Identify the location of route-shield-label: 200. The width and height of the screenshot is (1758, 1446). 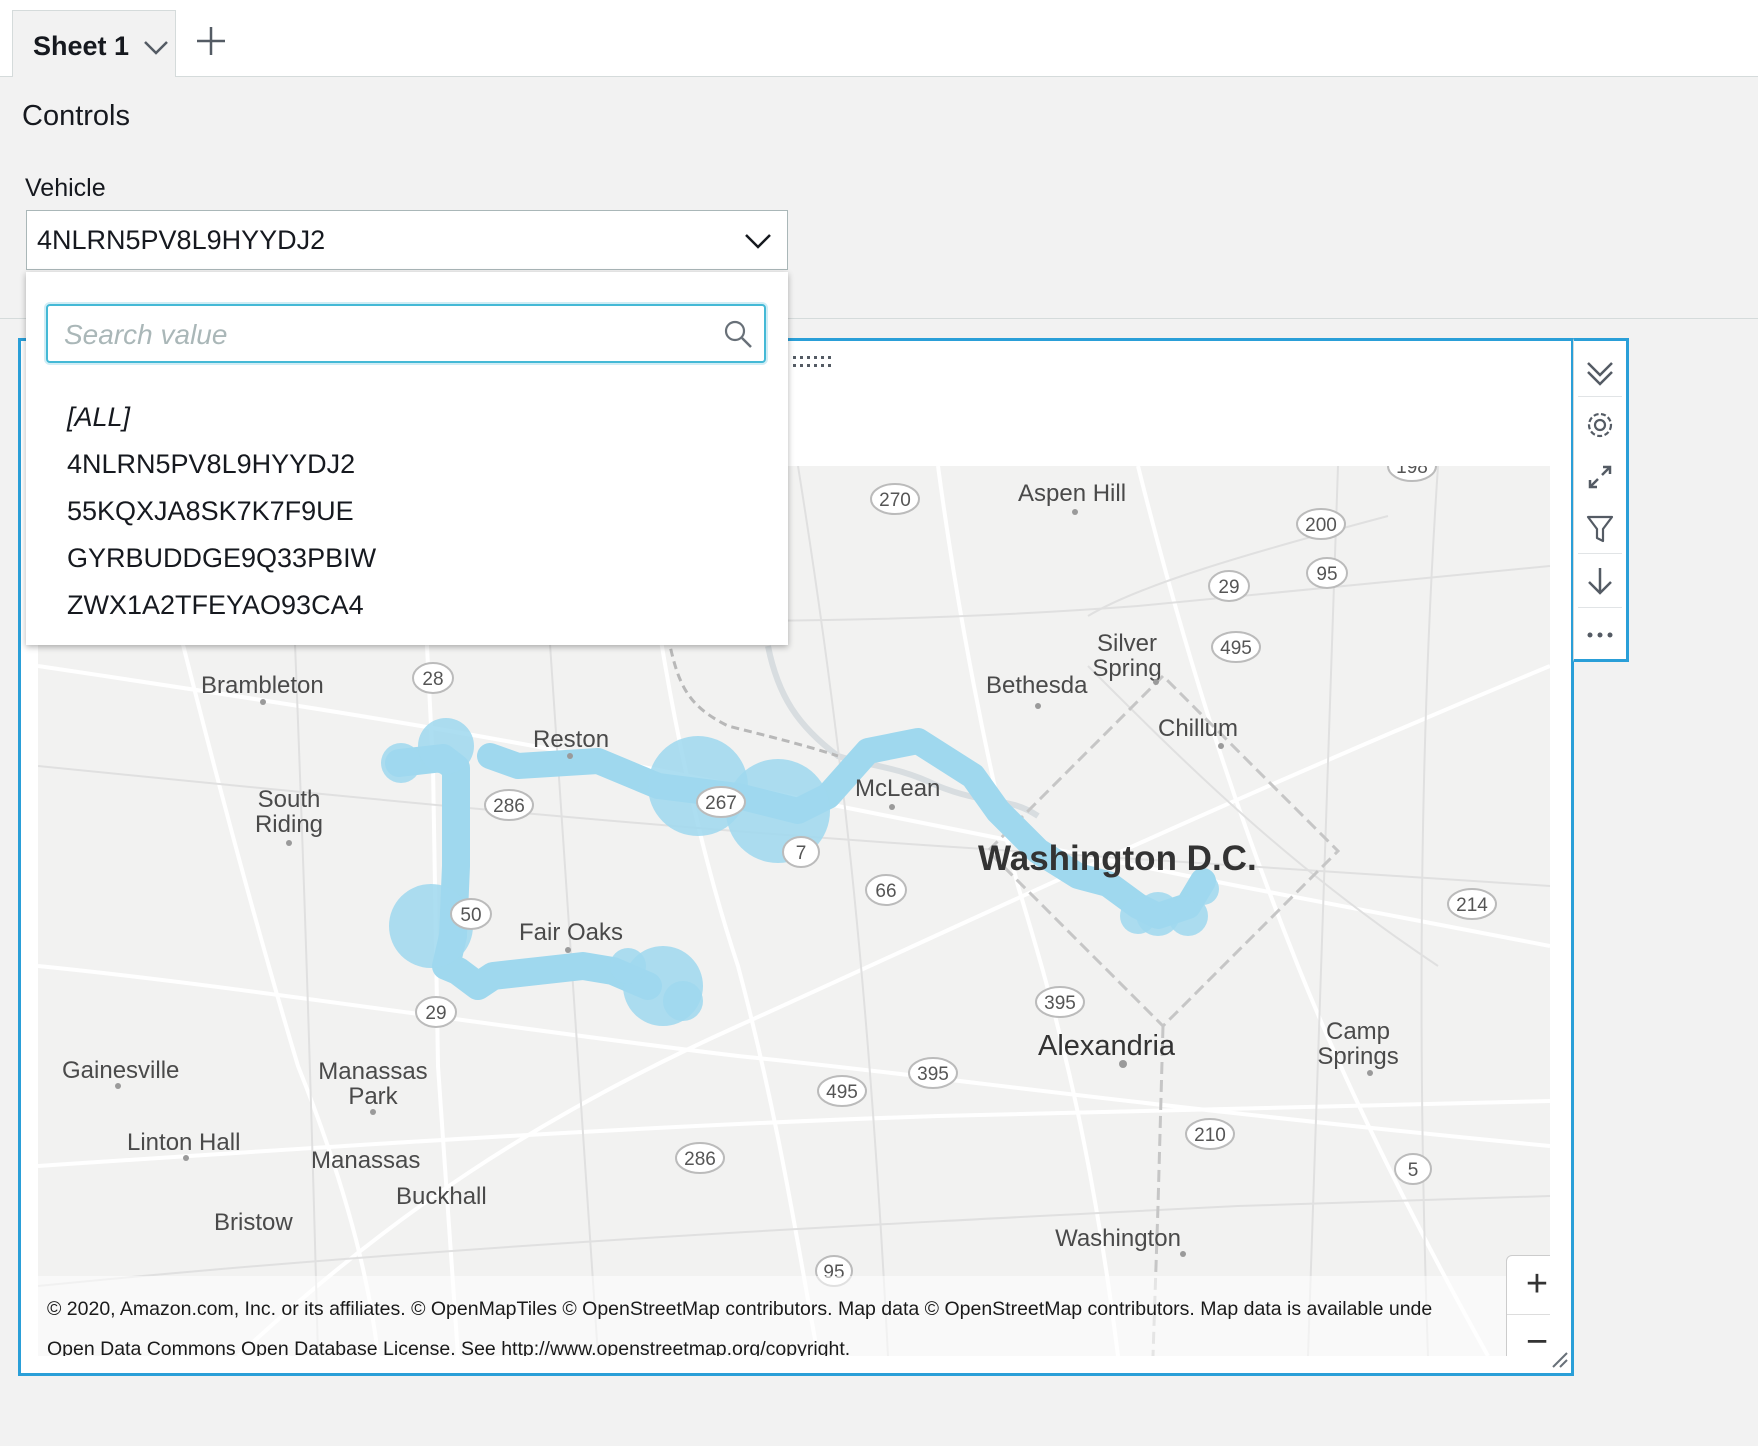
(1321, 525).